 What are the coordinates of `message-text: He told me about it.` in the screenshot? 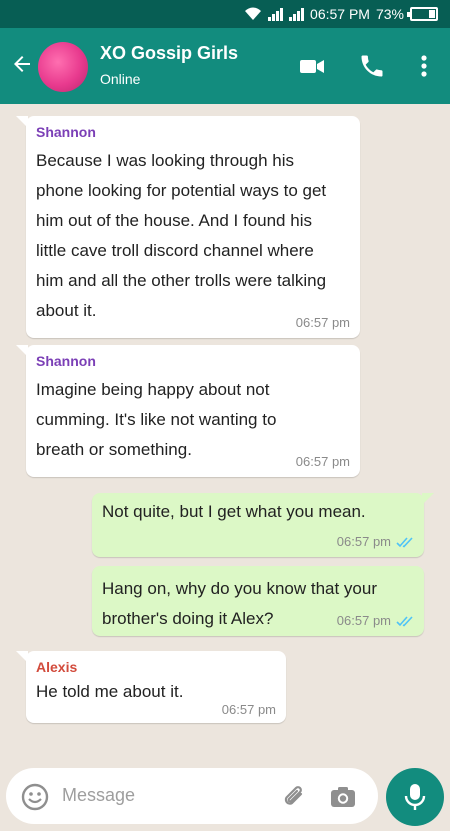 It's located at (110, 691).